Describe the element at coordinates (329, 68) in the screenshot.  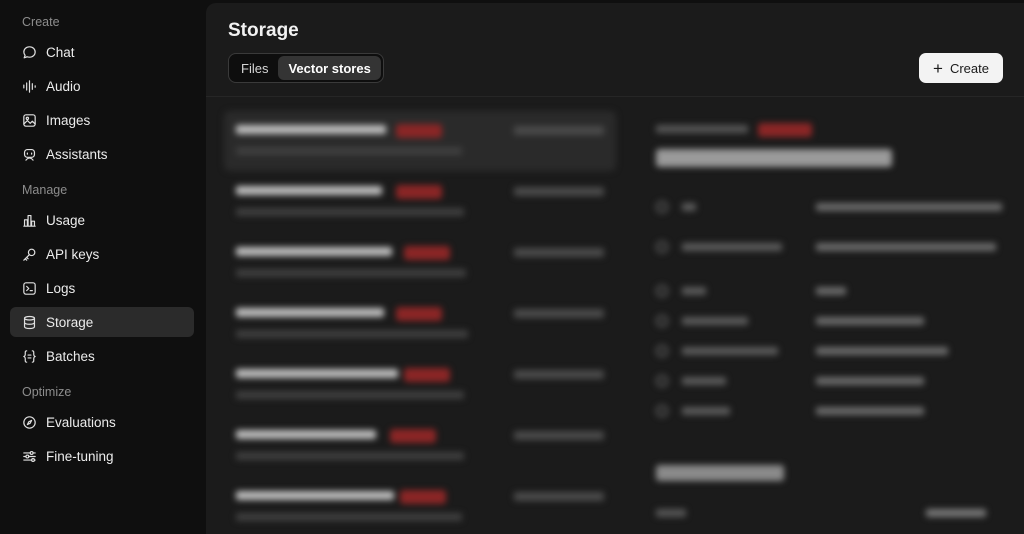
I see `tab-vector-stores: Vector stores` at that location.